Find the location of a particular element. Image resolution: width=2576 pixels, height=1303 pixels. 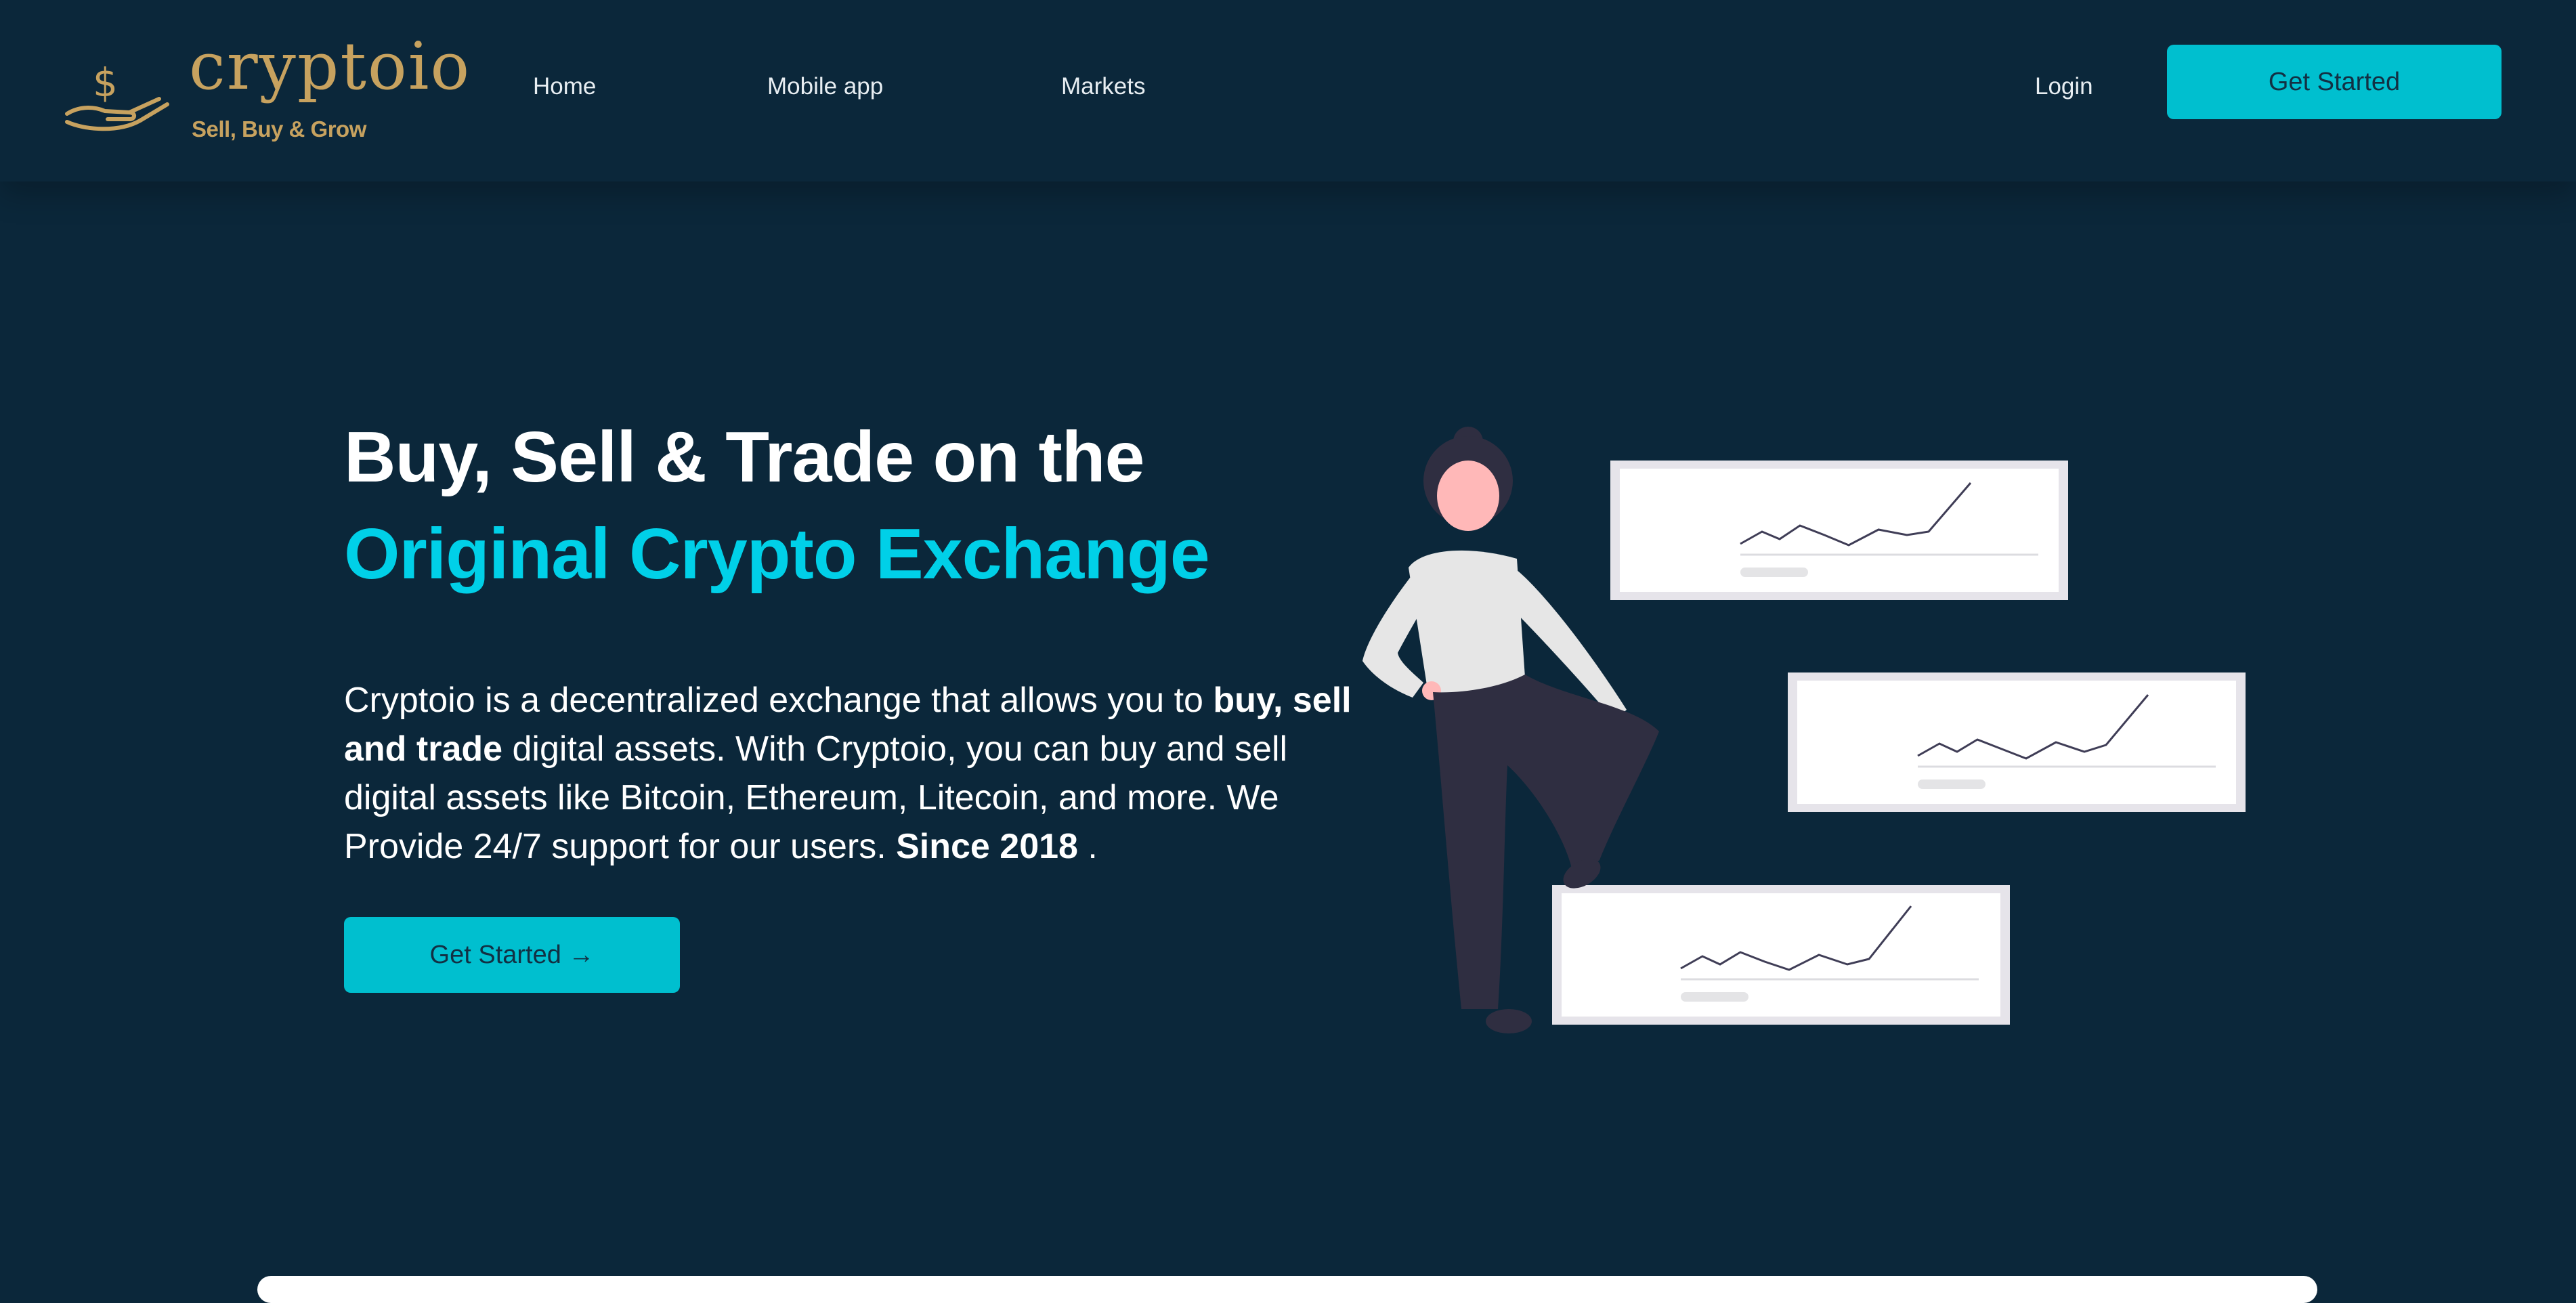

login-link: Login is located at coordinates (2064, 87).